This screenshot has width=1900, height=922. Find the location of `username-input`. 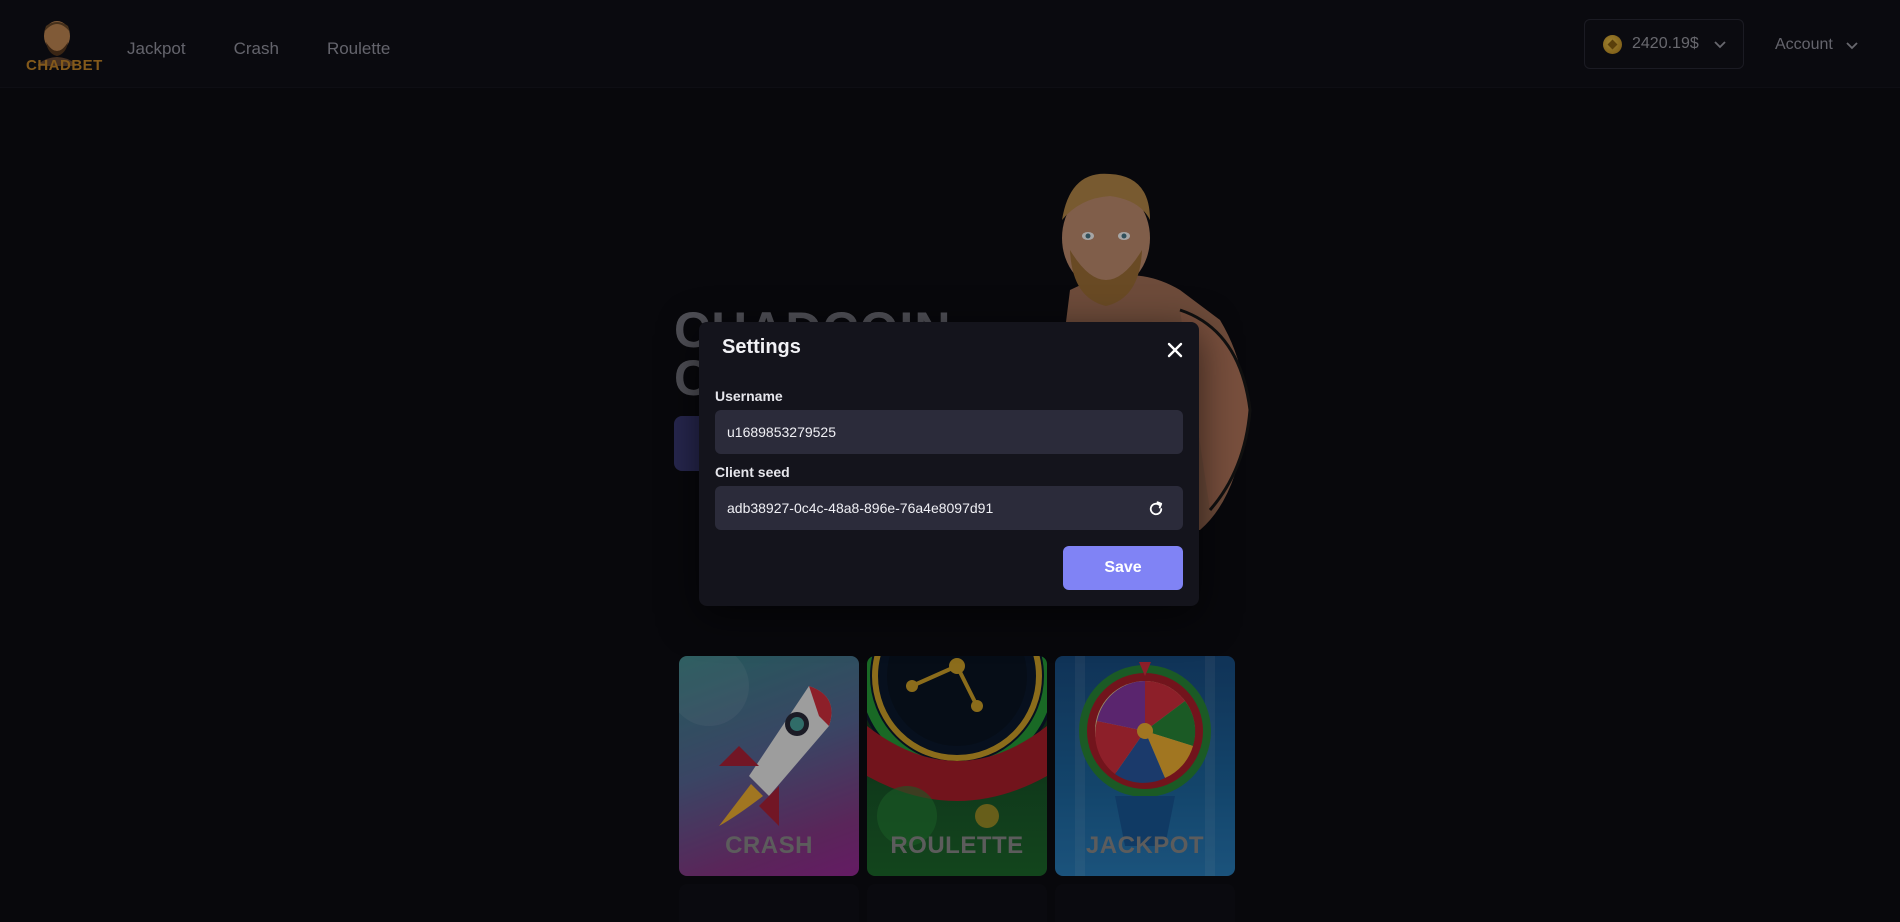

username-input is located at coordinates (949, 432).